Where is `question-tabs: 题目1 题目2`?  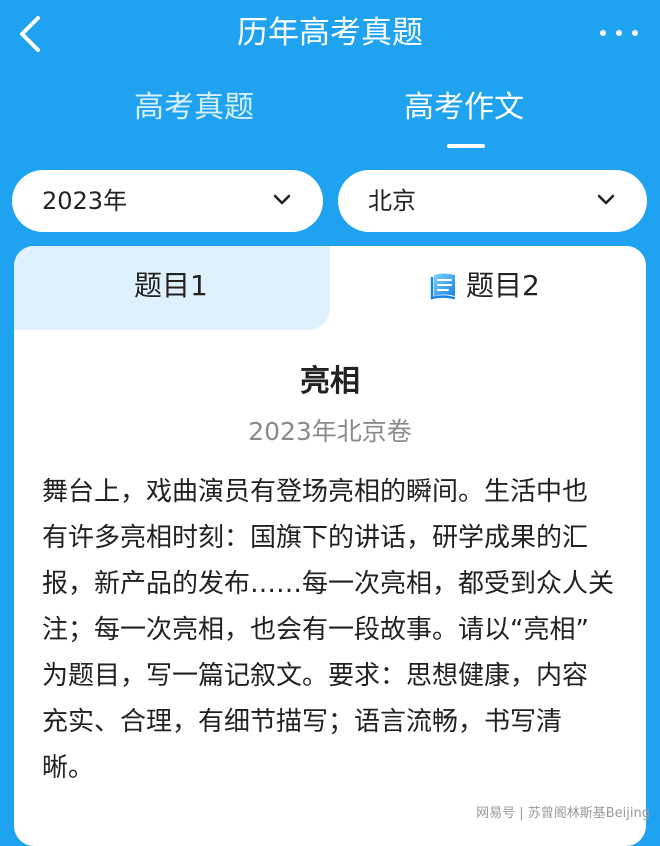
question-tabs: 题目1 题目2 is located at coordinates (330, 288).